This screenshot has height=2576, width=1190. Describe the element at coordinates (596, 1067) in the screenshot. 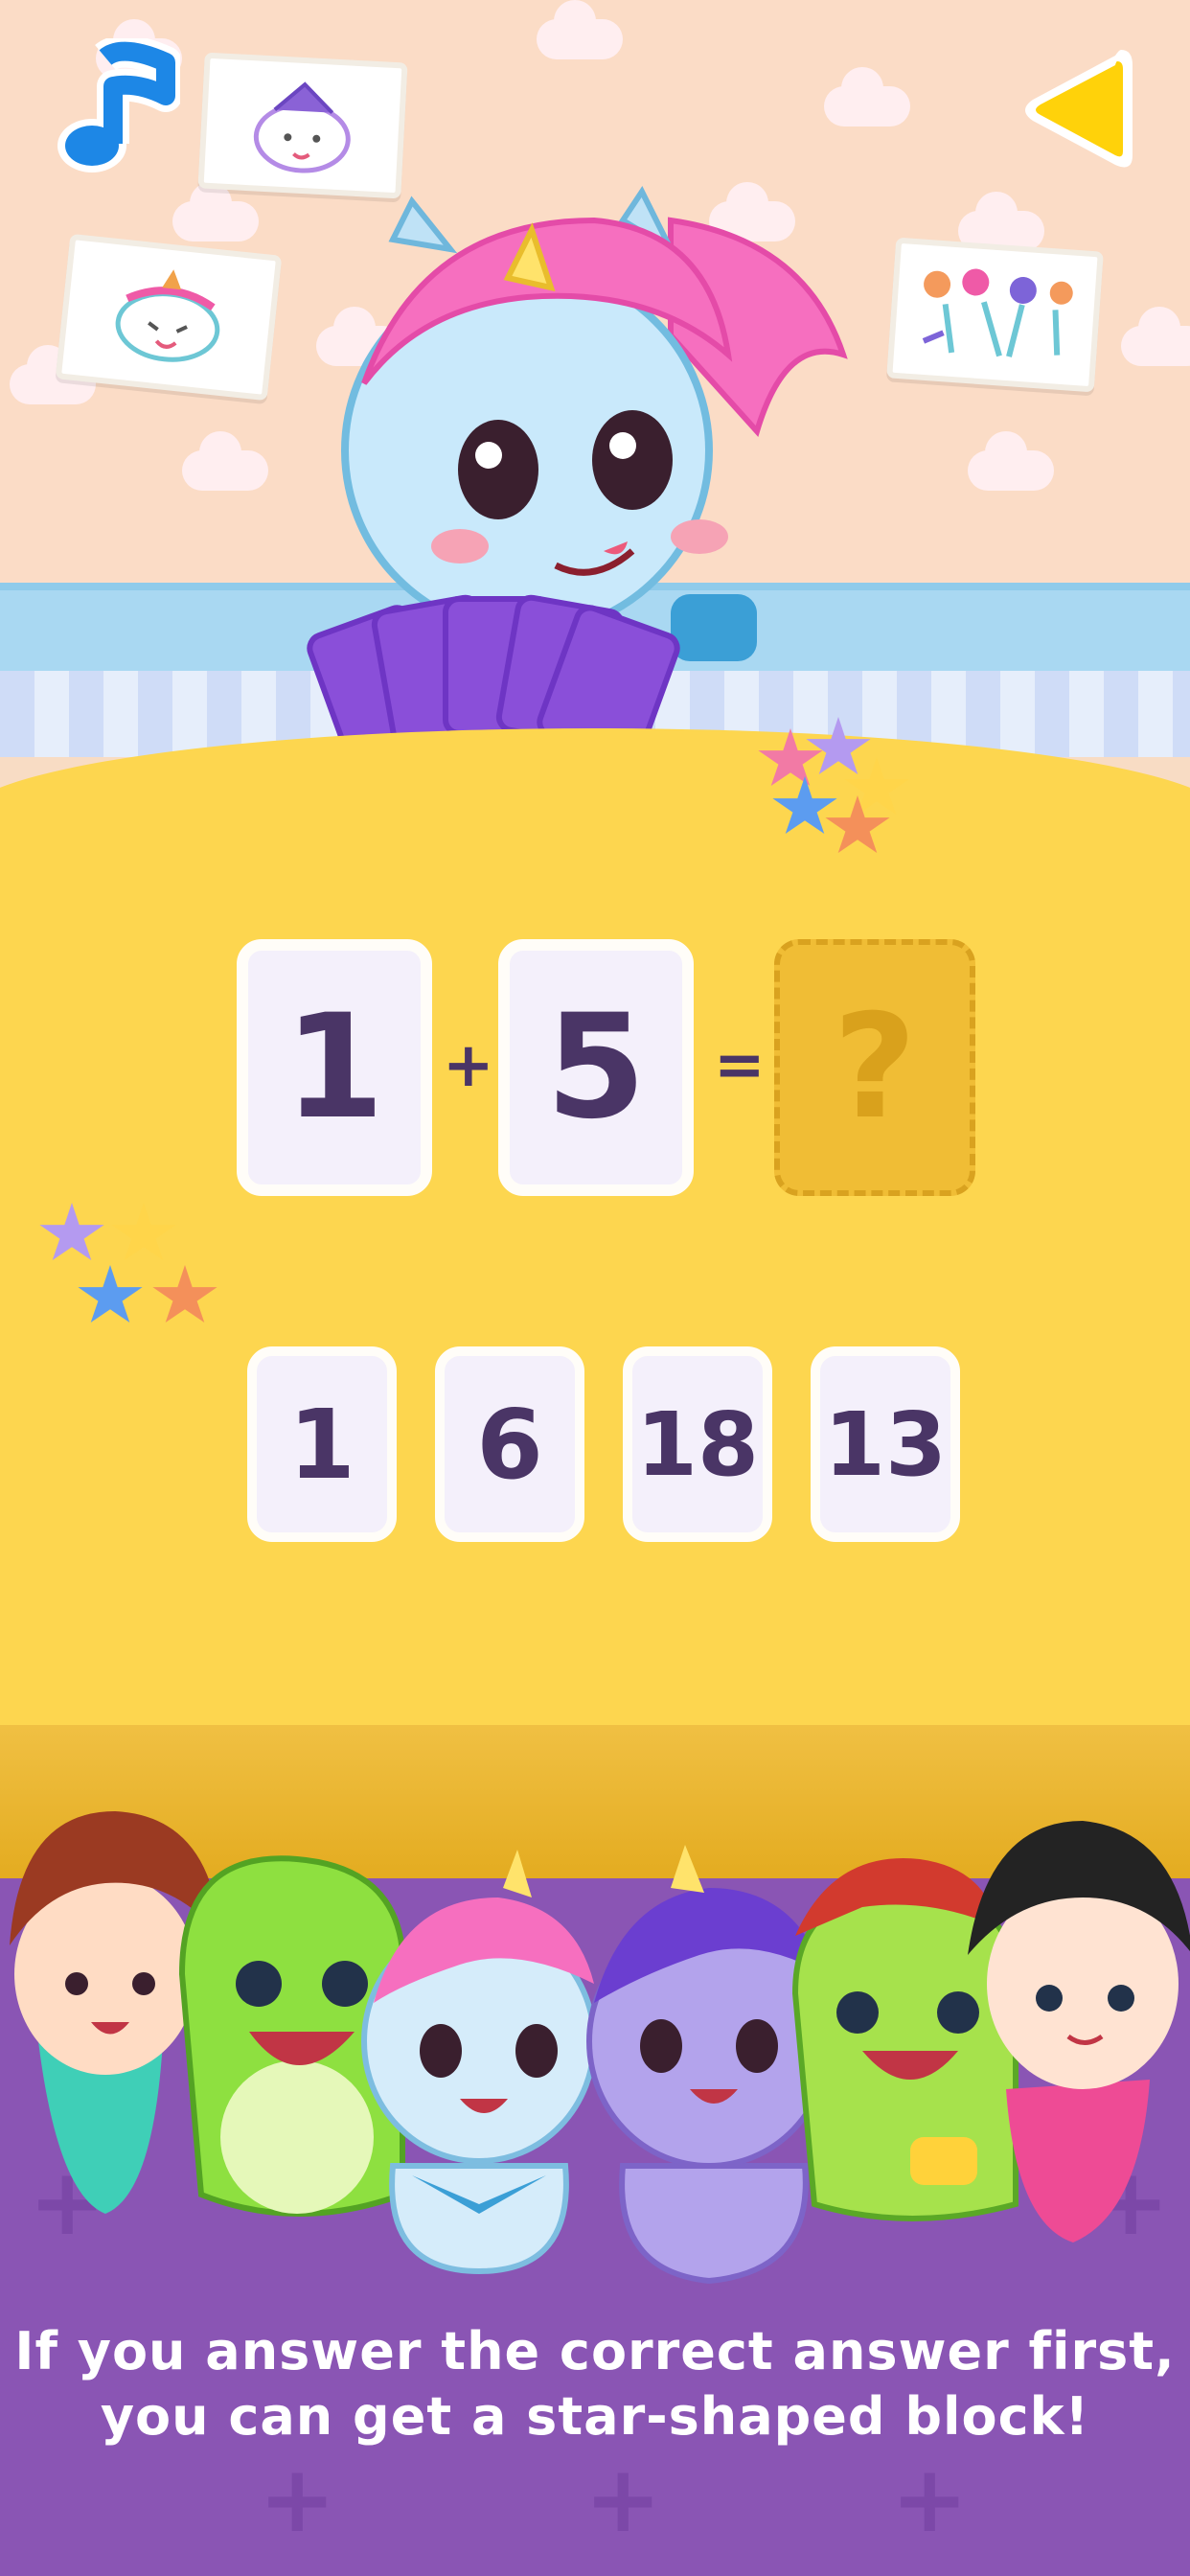

I see `operand-b-card: 5` at that location.